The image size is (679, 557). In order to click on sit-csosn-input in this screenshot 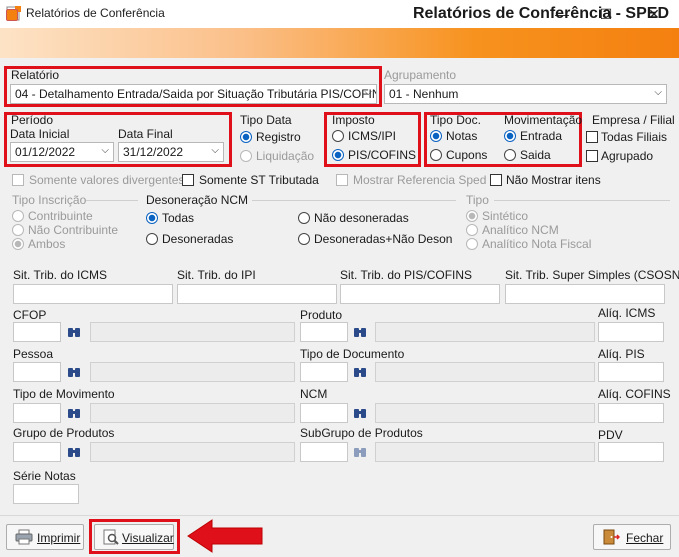, I will do `click(585, 294)`.